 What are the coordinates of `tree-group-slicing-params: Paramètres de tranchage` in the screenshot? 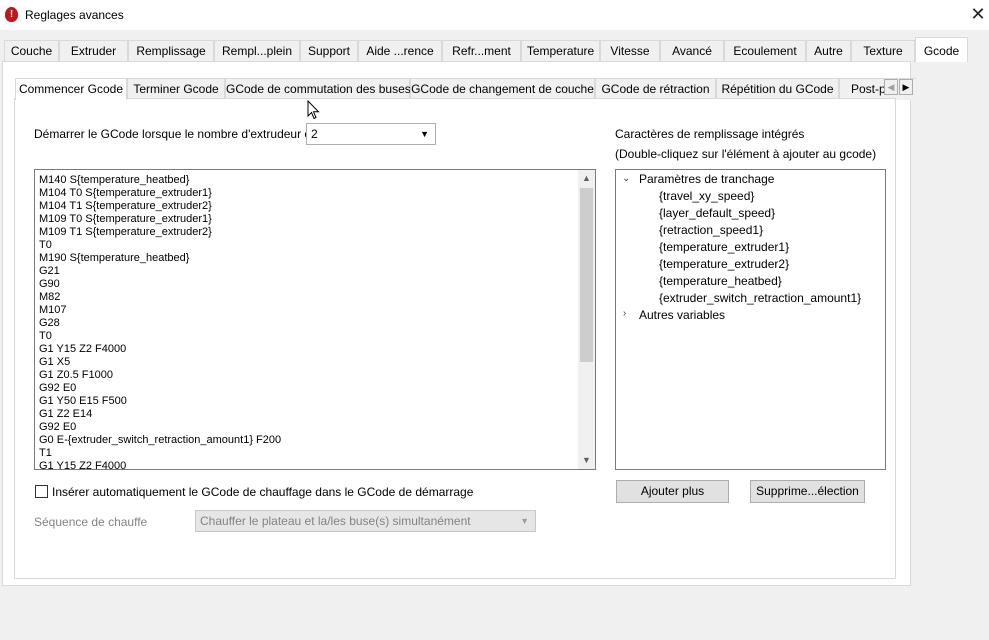 It's located at (706, 179).